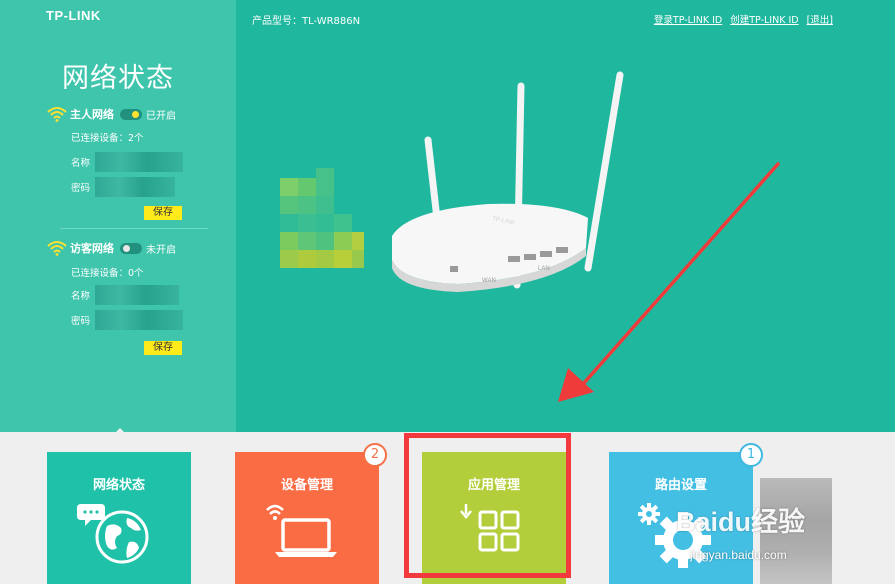 Image resolution: width=895 pixels, height=584 pixels. I want to click on guest-password-row: 密码, so click(138, 319).